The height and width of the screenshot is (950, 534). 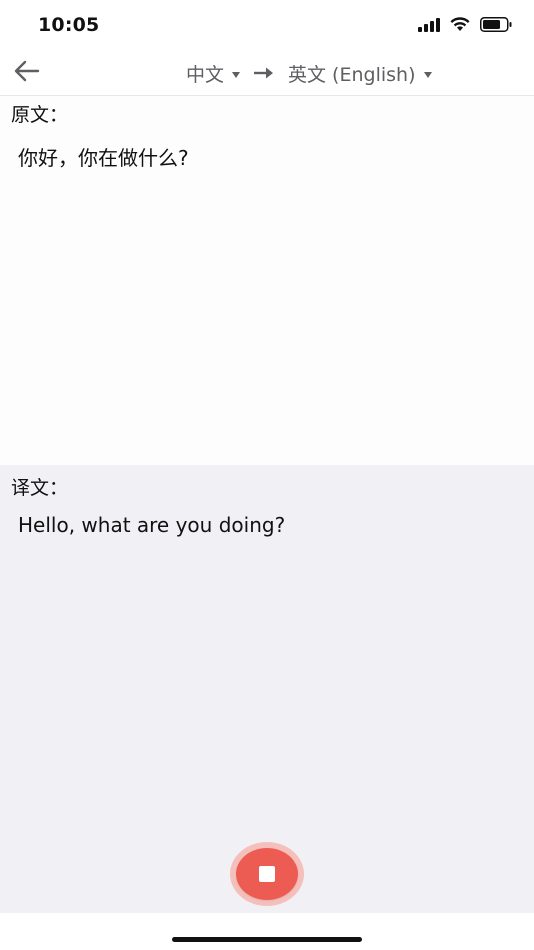 I want to click on target-language-label: 英文 (English), so click(x=352, y=74).